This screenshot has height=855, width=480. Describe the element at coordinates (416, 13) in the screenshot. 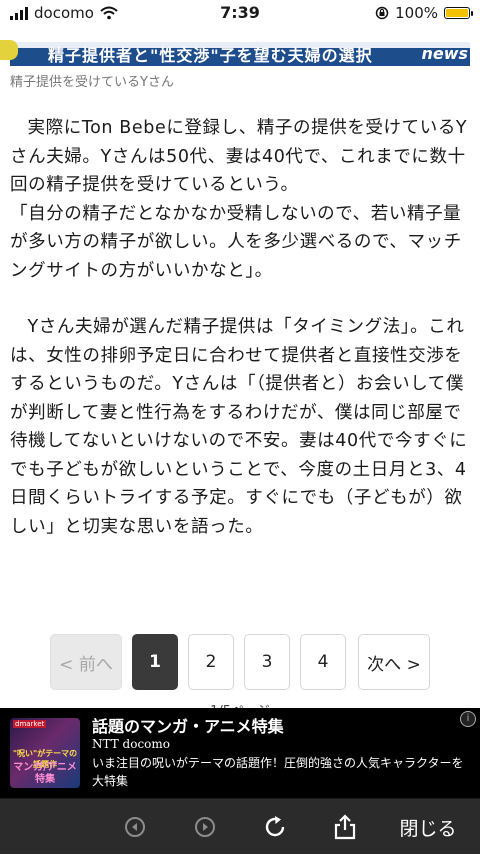

I see `battery-percent: 100%` at that location.